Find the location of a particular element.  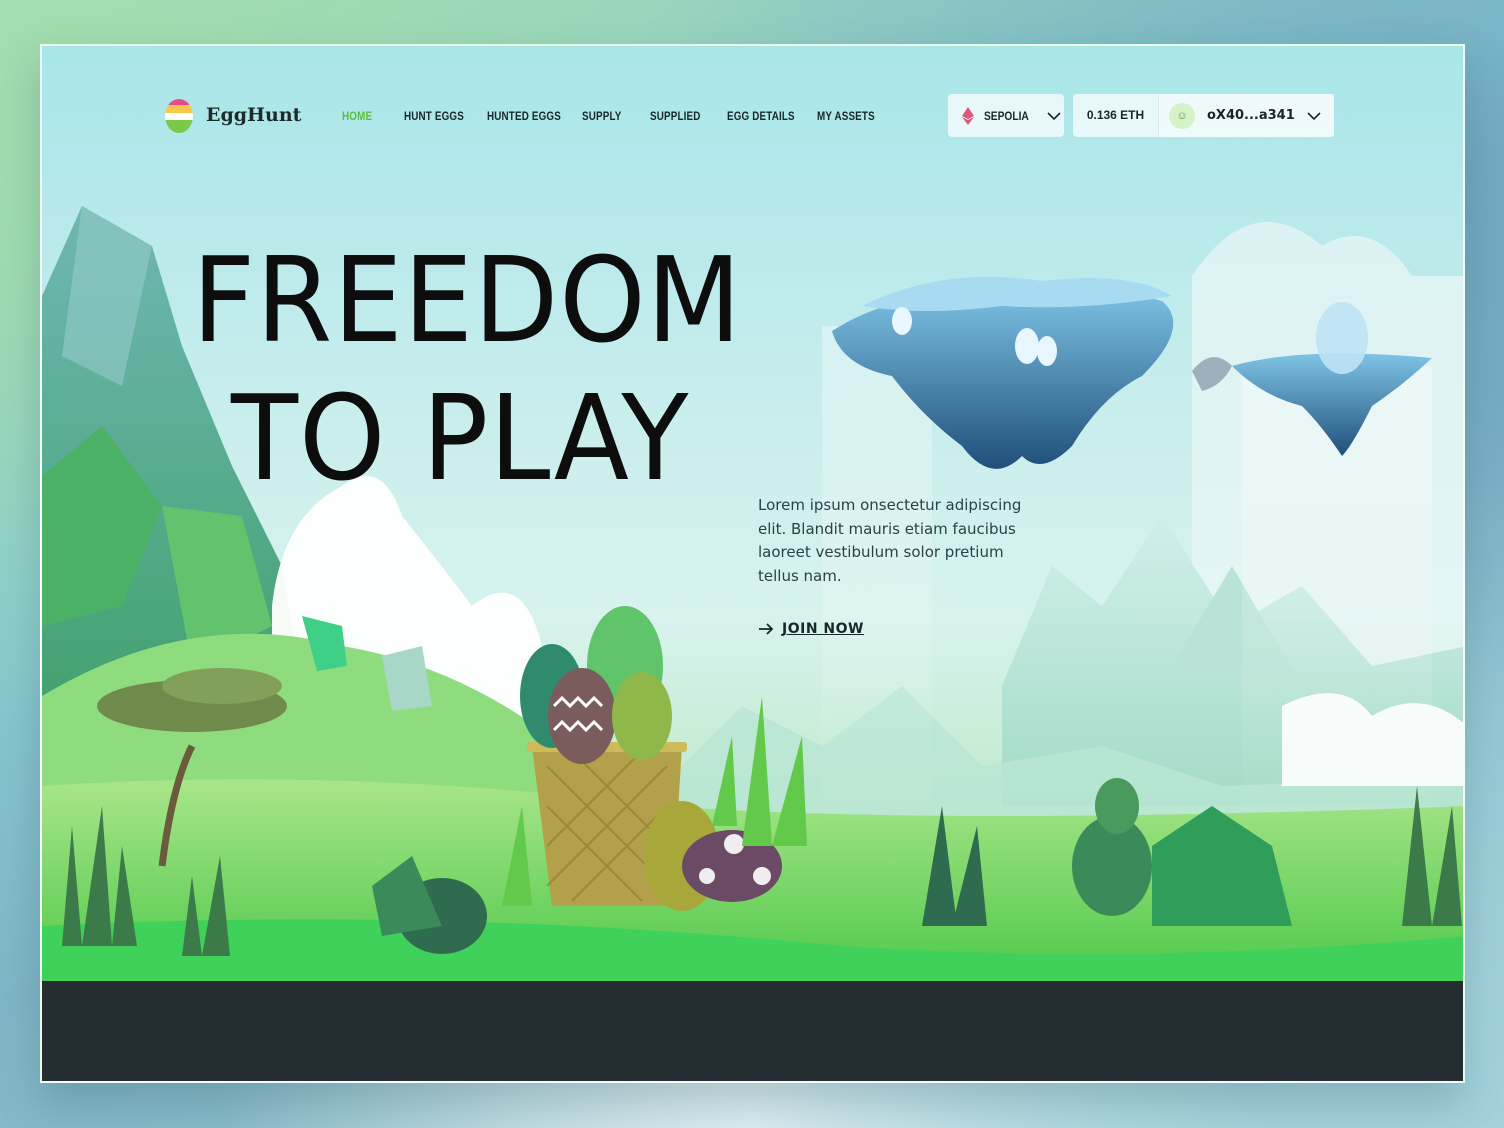

join-now-link: JOIN NOW is located at coordinates (811, 629).